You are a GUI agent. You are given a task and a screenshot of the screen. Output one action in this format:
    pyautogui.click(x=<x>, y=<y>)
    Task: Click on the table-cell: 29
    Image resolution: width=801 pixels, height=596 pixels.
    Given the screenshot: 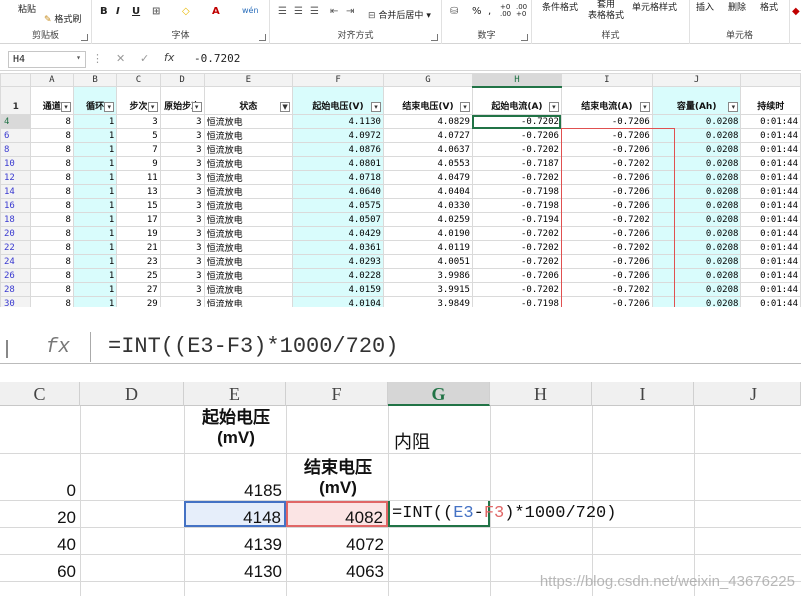 What is the action you would take?
    pyautogui.click(x=138, y=301)
    